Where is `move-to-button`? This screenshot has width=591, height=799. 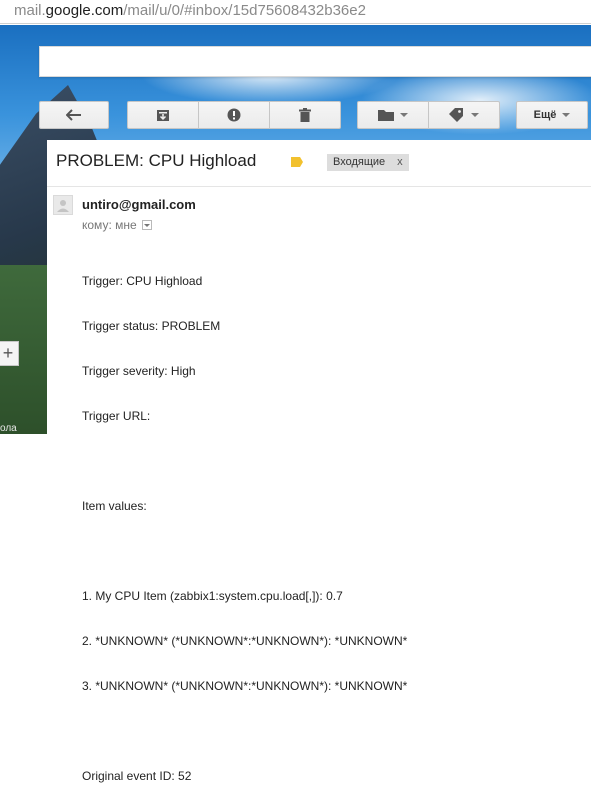
move-to-button is located at coordinates (393, 115).